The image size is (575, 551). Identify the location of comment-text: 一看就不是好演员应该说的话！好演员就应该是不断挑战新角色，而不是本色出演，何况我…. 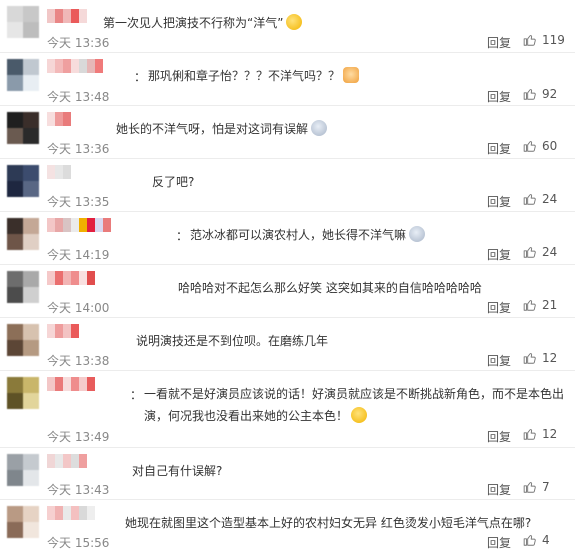
(354, 405).